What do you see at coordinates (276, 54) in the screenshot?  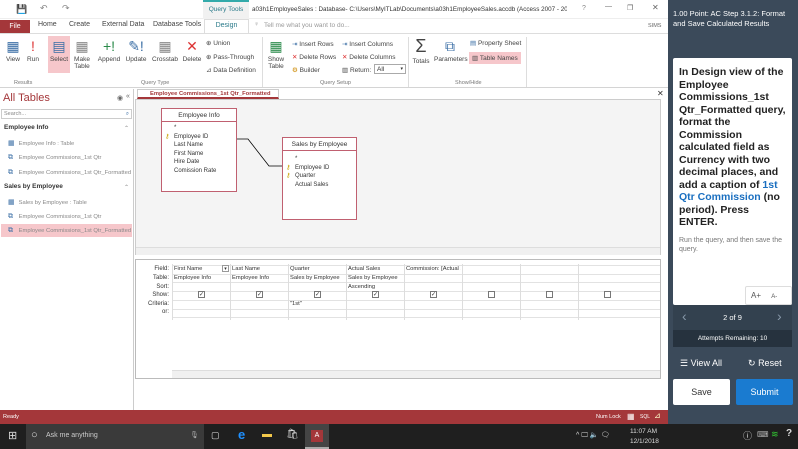 I see `show-table-button: ▦ Show Table` at bounding box center [276, 54].